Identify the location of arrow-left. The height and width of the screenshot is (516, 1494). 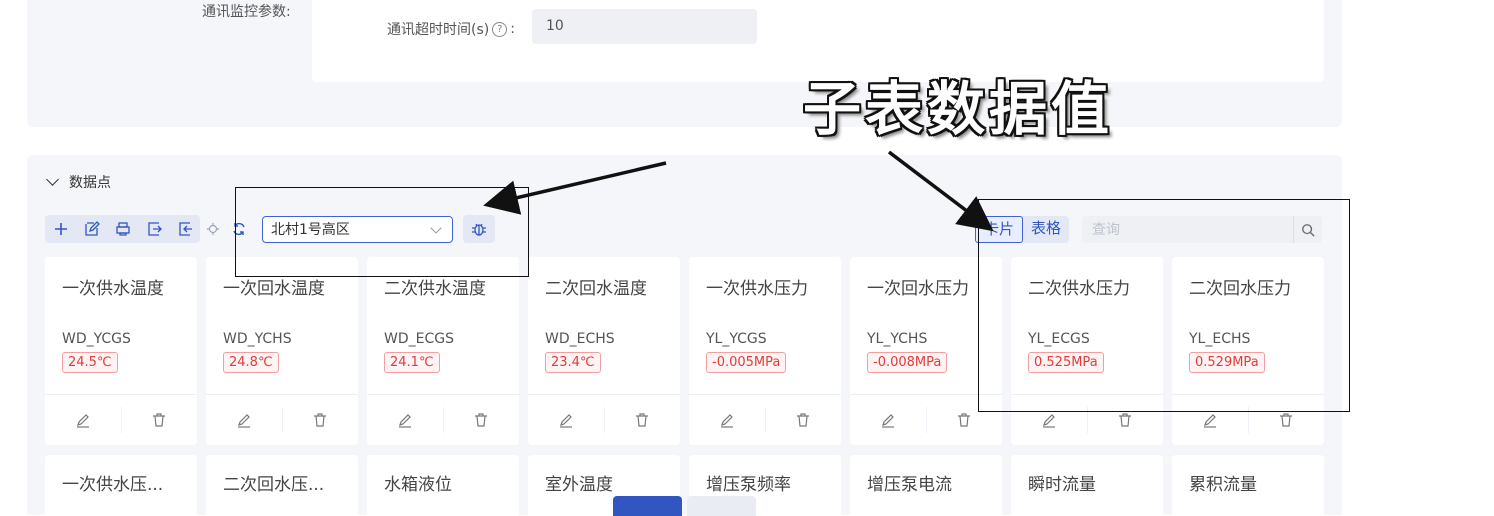
(575, 188).